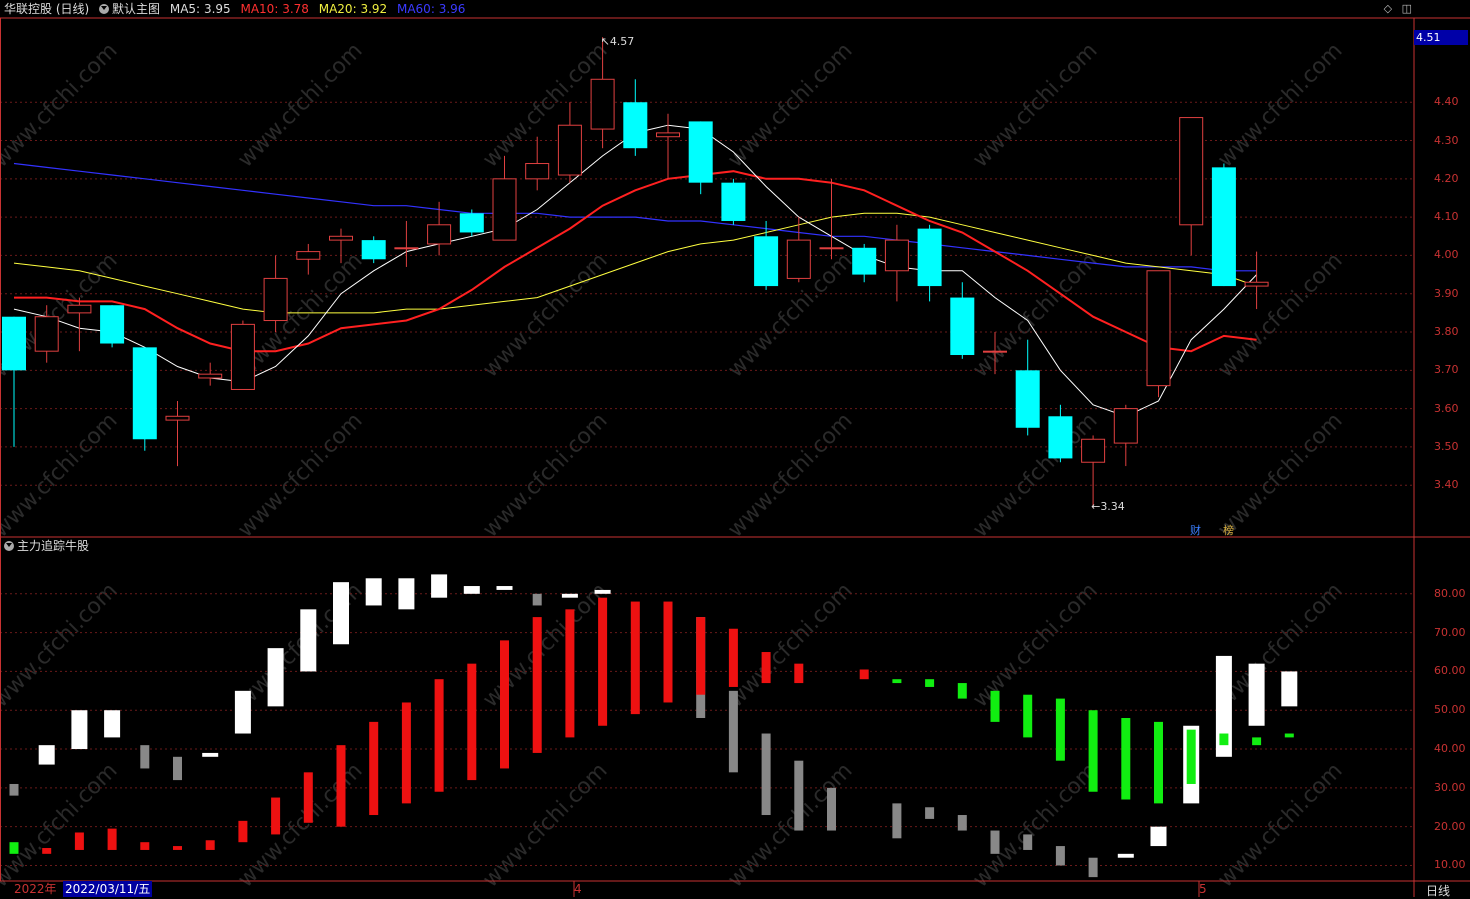 Image resolution: width=1470 pixels, height=899 pixels. What do you see at coordinates (1395, 8) in the screenshot?
I see `chart-toolbar: ◇ ◫` at bounding box center [1395, 8].